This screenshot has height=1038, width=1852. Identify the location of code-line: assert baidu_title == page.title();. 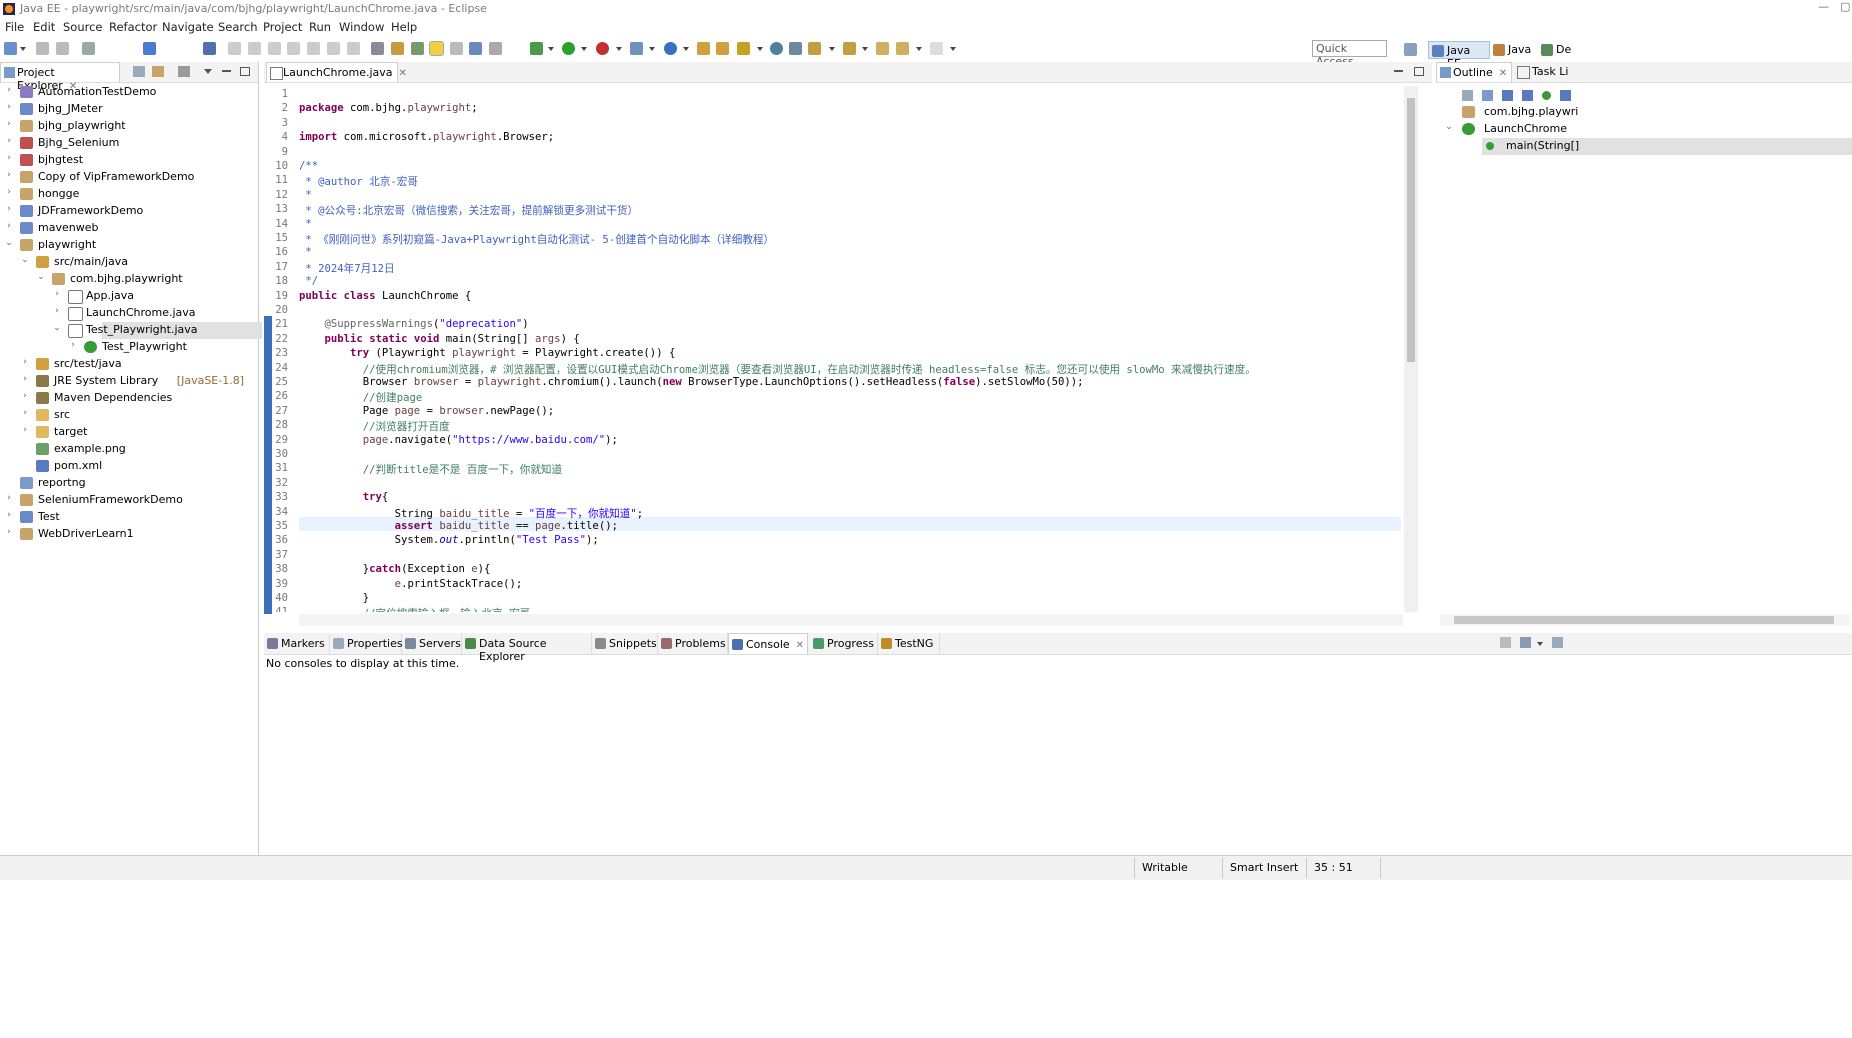
(458, 526).